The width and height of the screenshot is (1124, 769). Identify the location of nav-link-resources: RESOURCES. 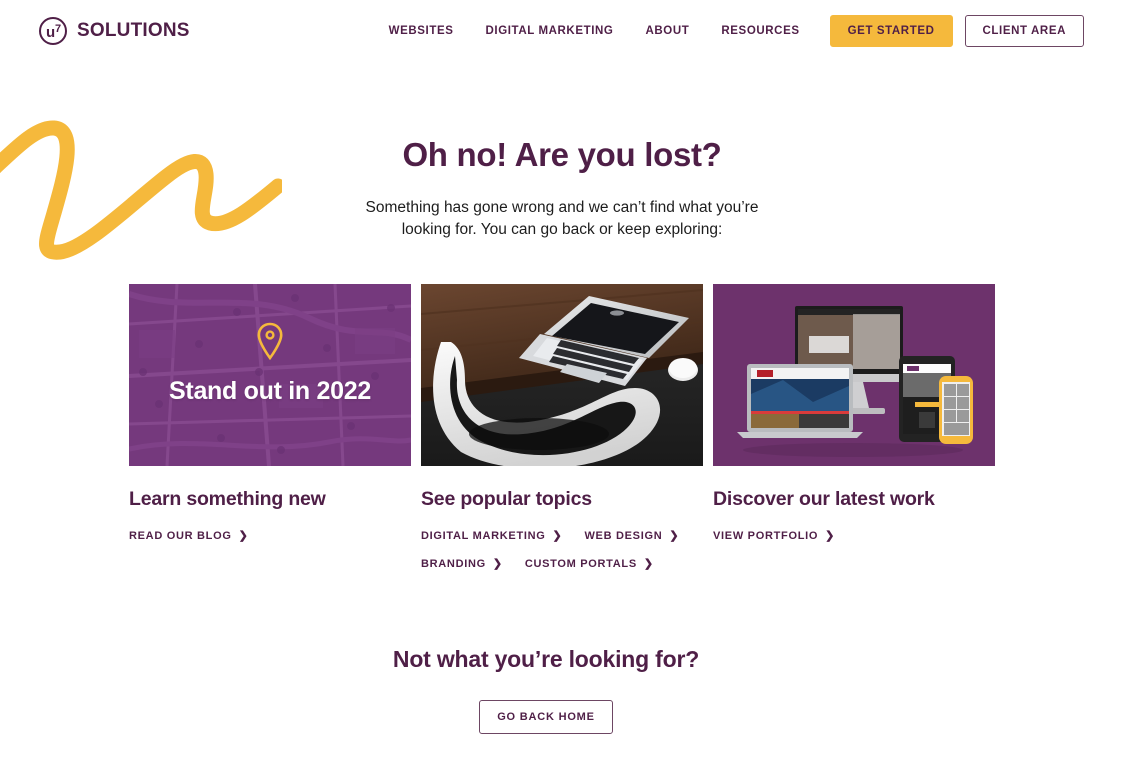
(760, 31).